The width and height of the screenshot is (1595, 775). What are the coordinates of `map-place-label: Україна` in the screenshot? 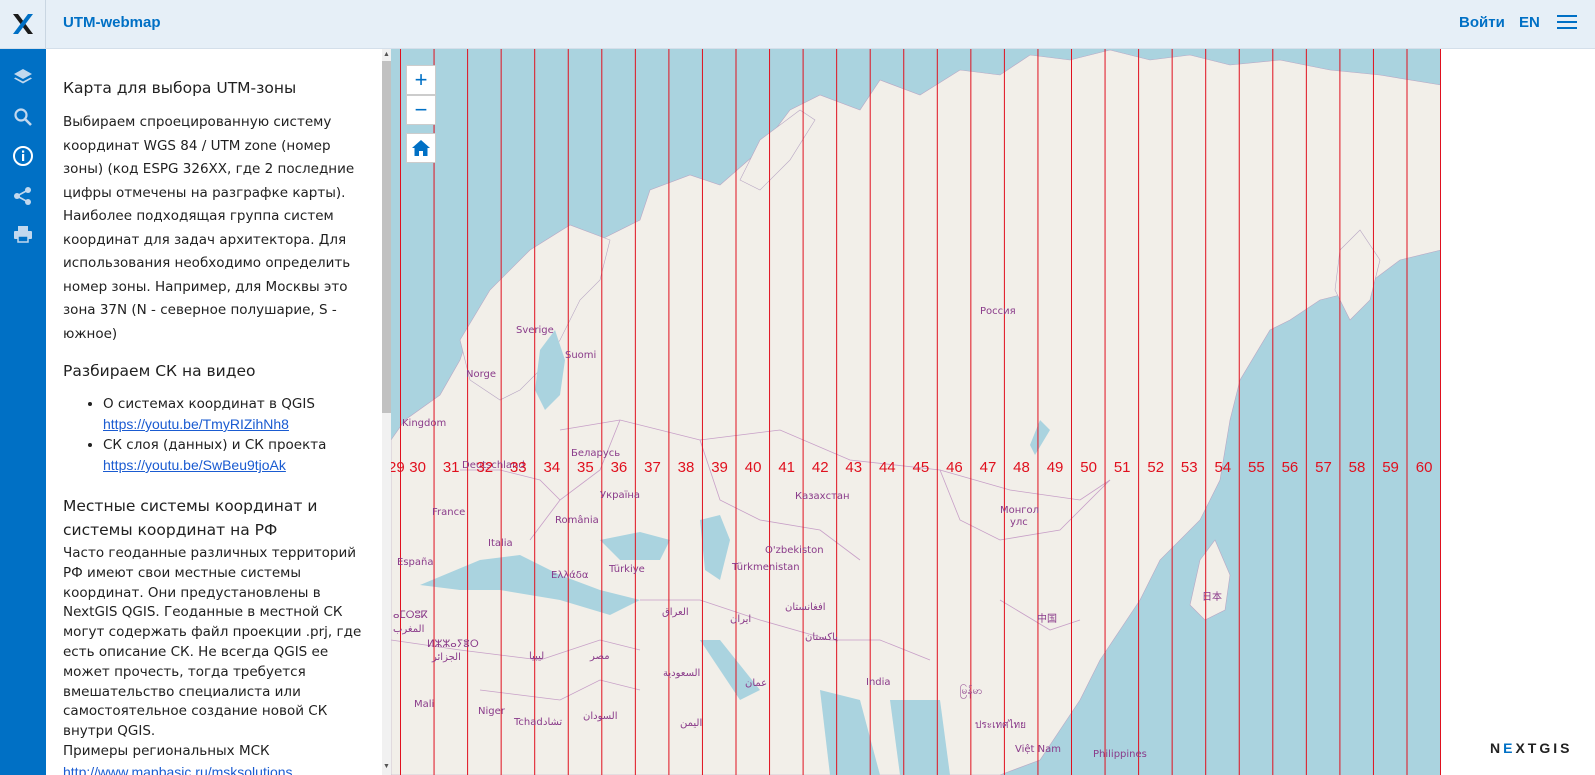 It's located at (620, 495).